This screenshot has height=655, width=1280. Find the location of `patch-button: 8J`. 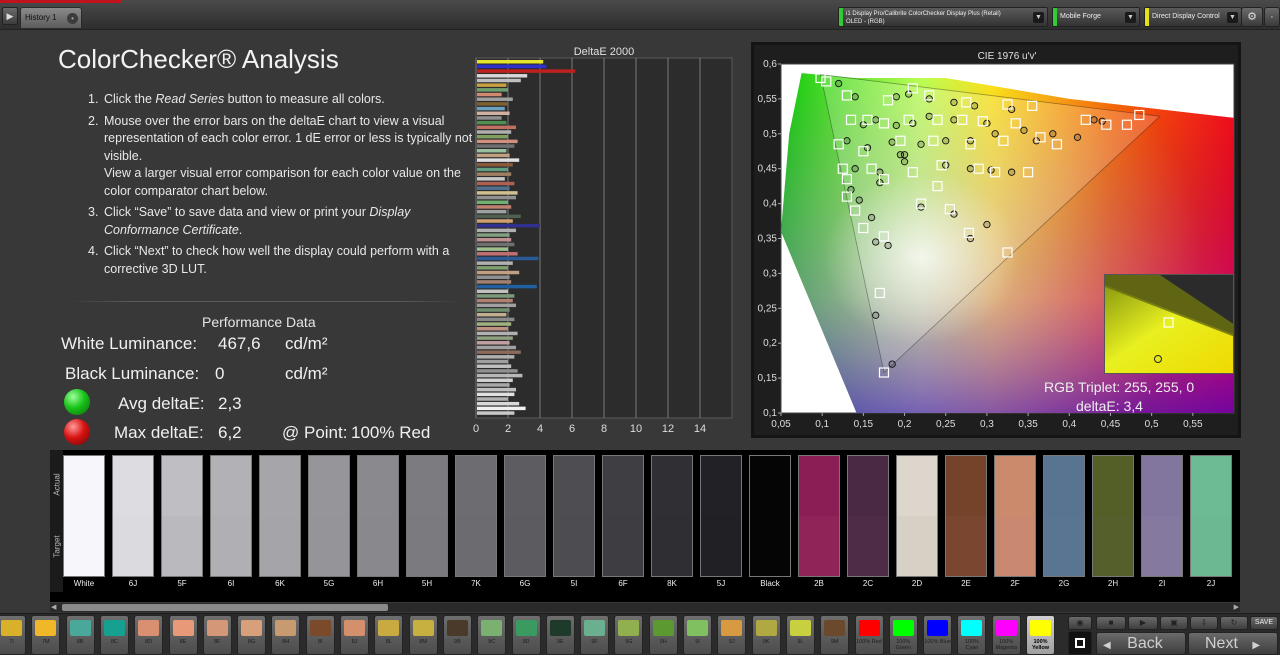

patch-button: 8J is located at coordinates (354, 635).